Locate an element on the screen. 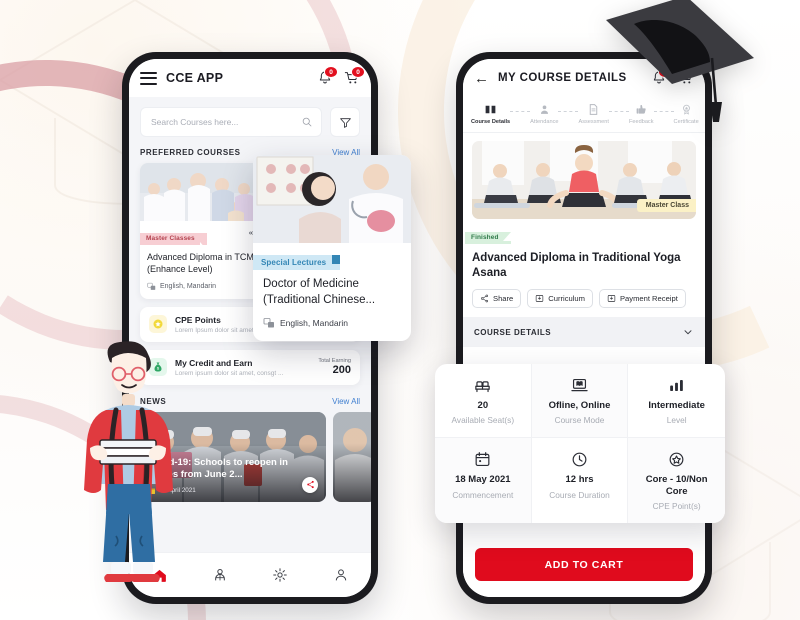 This screenshot has width=800, height=620. cta-area: ADD TO CART is located at coordinates (584, 566).